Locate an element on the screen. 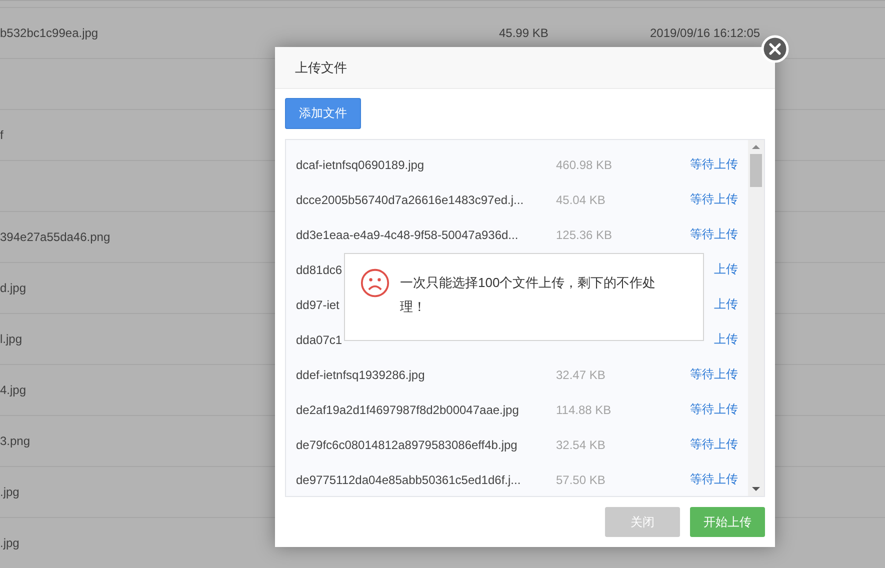 The image size is (885, 568). close-icon is located at coordinates (775, 49).